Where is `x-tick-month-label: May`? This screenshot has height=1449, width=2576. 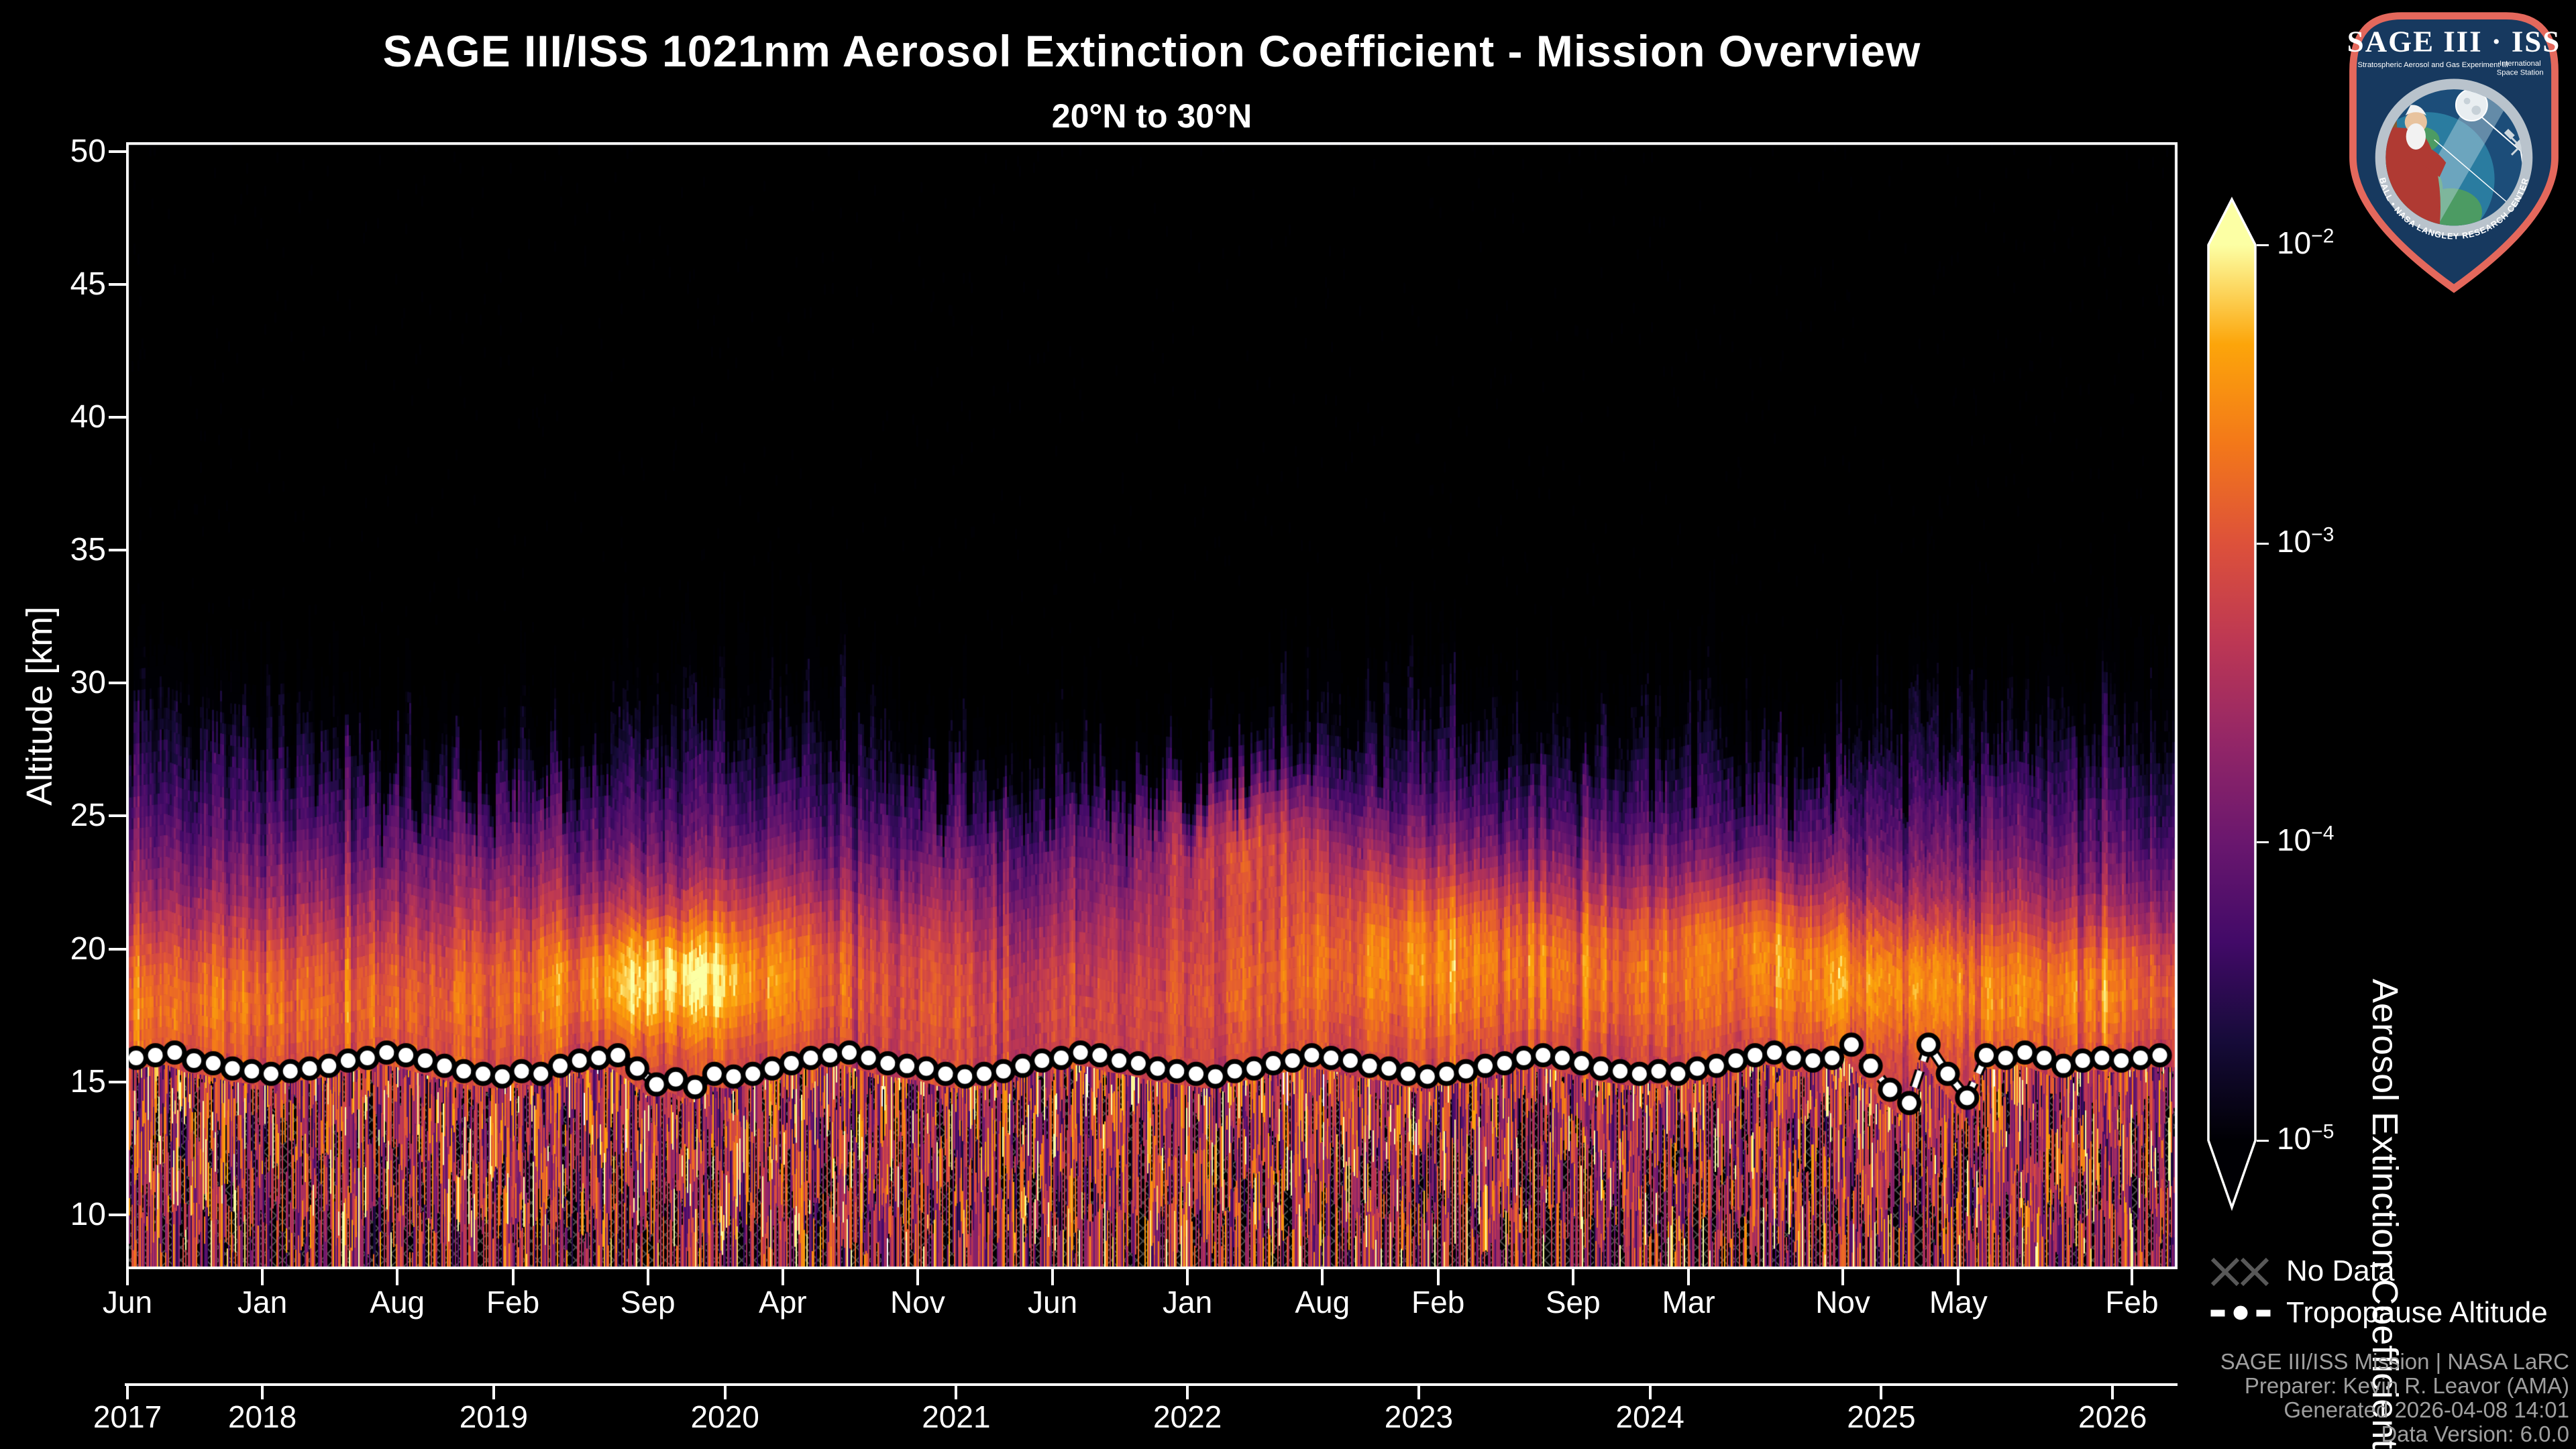 x-tick-month-label: May is located at coordinates (1958, 1302).